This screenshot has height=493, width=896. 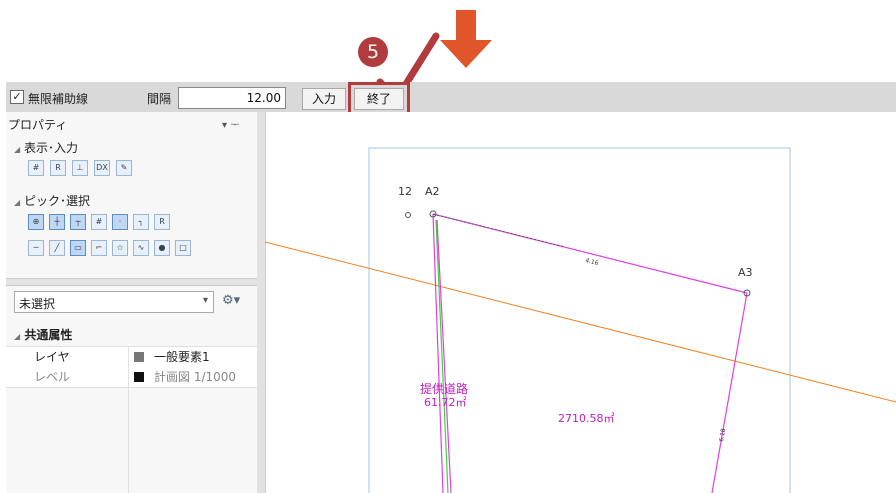 I want to click on level-swatch, so click(x=139, y=377).